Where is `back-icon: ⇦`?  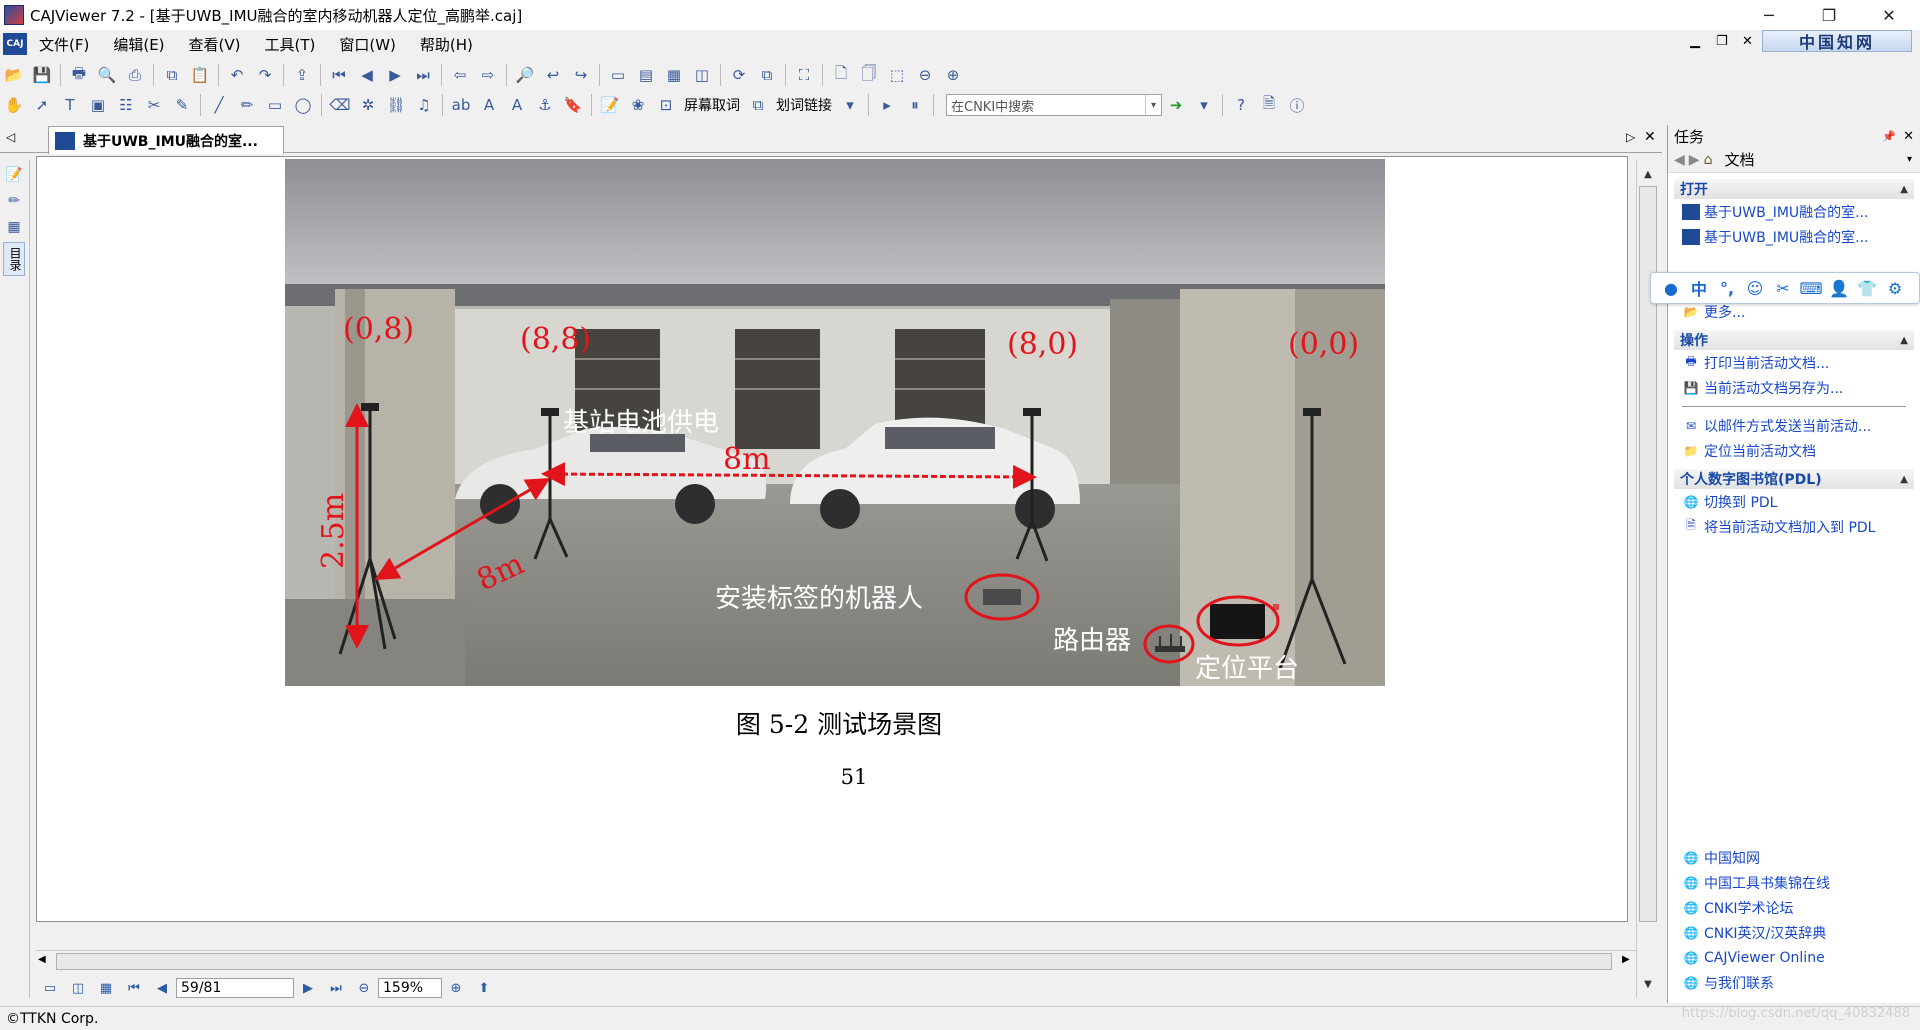 back-icon: ⇦ is located at coordinates (460, 75).